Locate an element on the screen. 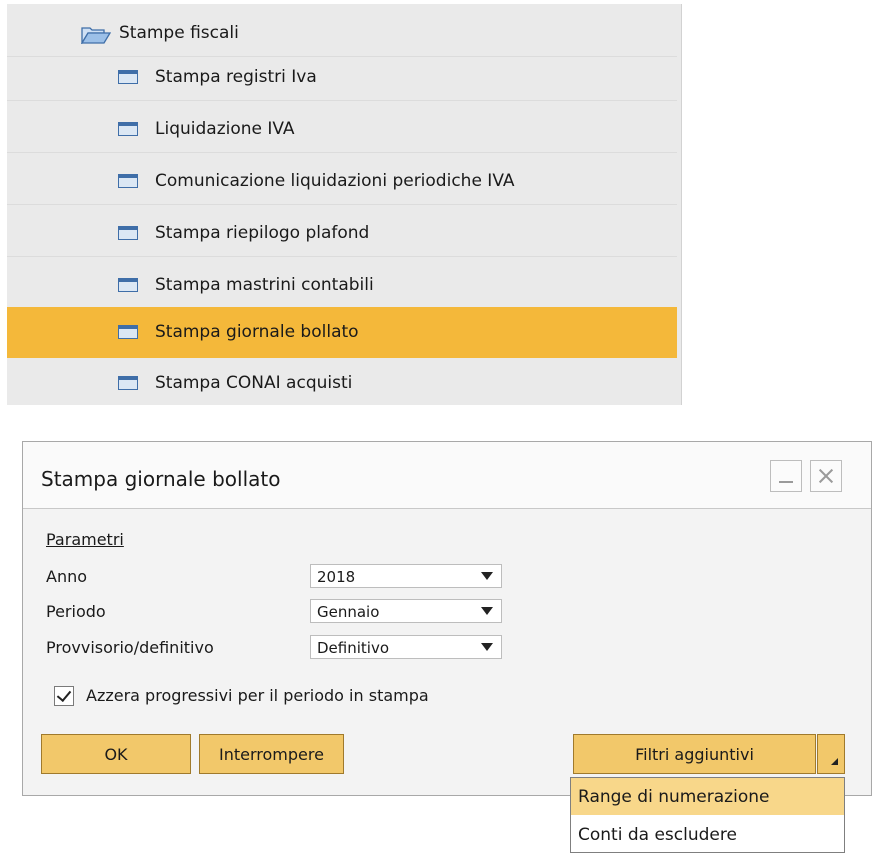  menu-item-stampa-riepilogo-plafond: Stampa riepilogo plafond is located at coordinates (342, 234).